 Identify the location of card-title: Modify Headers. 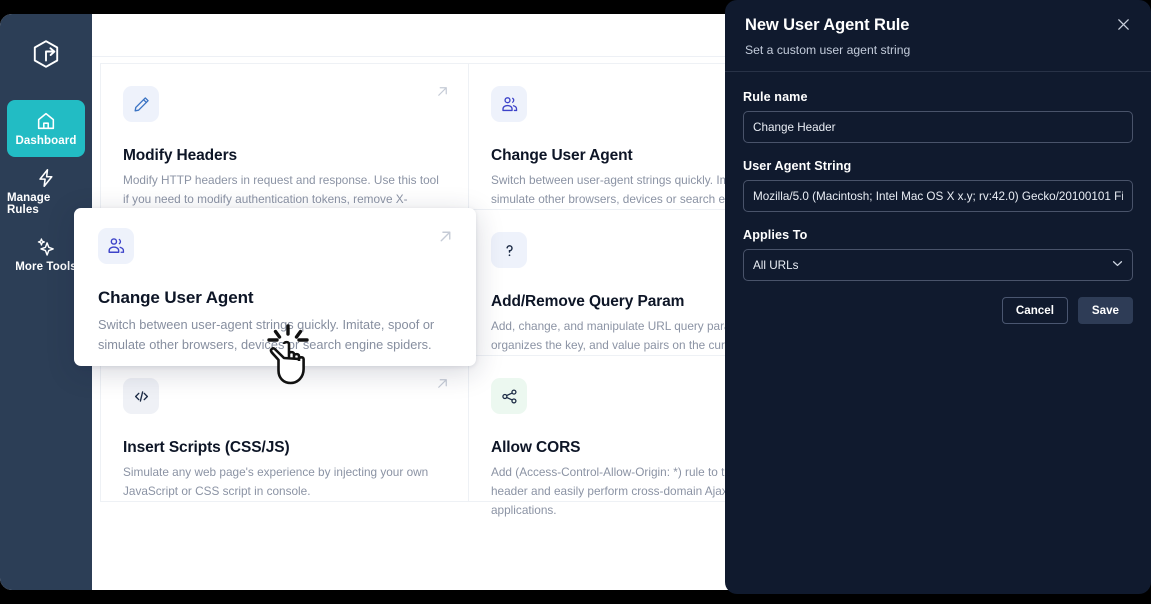
(180, 155).